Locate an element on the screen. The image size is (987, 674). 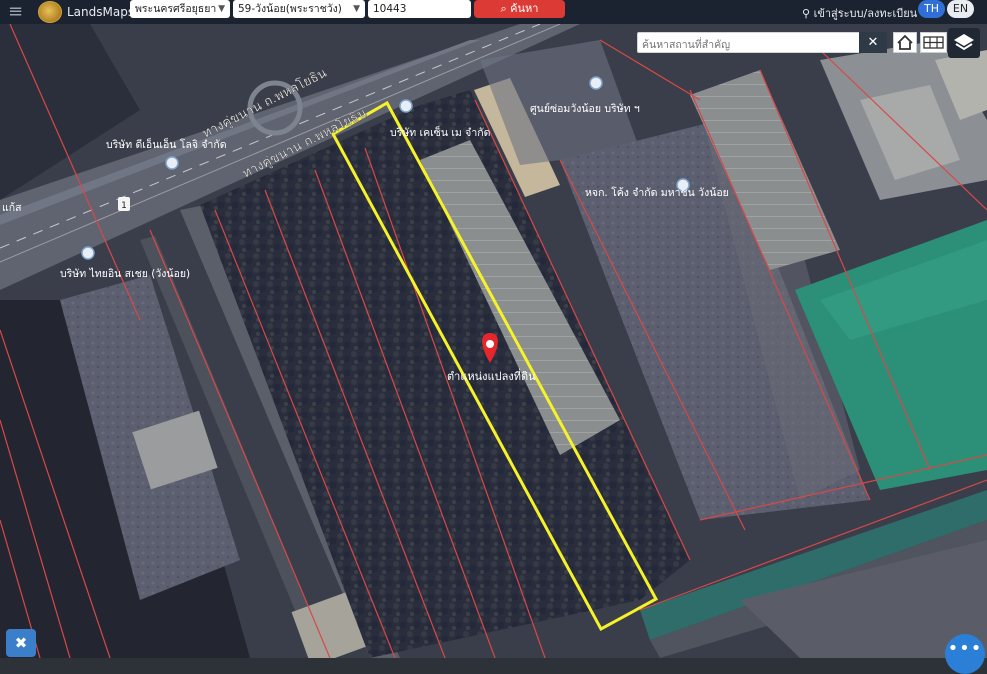
wrench-icon: ✖ is located at coordinates (21, 643).